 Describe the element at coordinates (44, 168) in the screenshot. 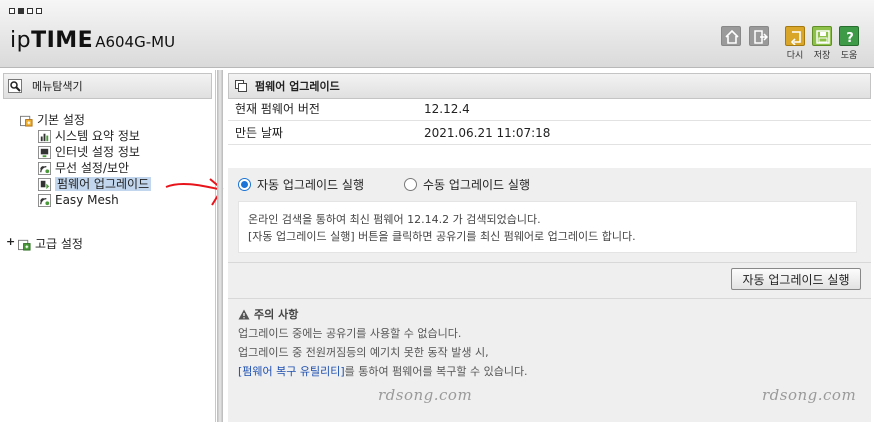

I see `wireless-icon` at that location.